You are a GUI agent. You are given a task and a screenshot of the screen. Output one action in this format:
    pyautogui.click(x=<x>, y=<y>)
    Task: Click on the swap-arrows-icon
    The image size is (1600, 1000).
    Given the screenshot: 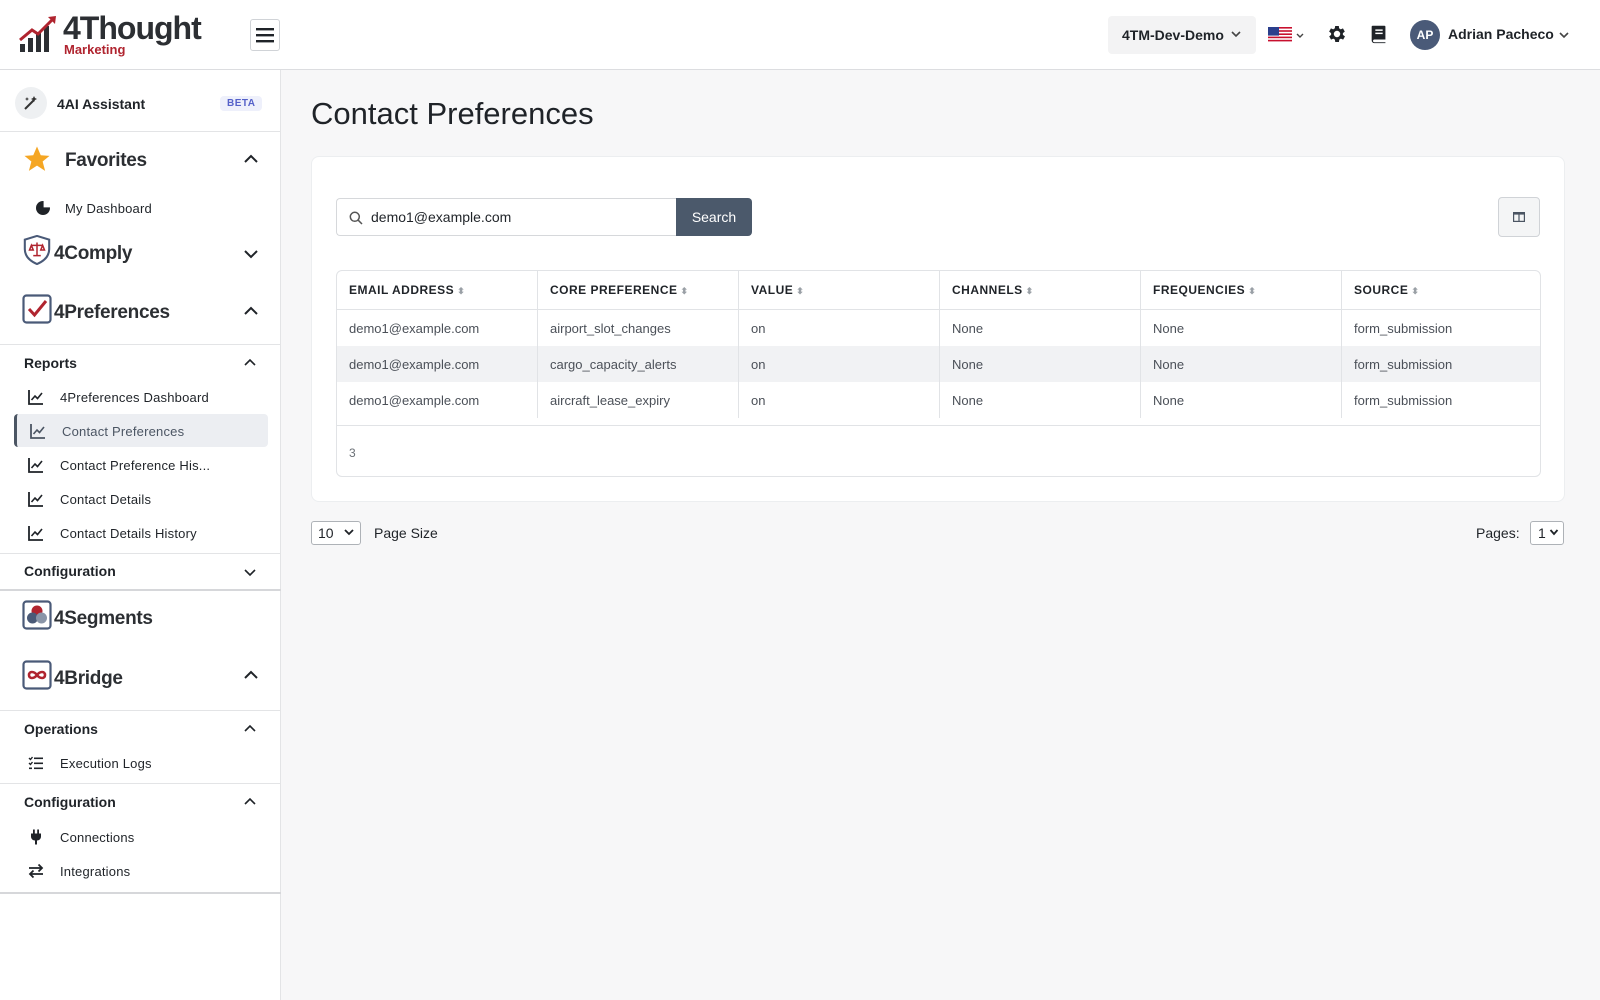 What is the action you would take?
    pyautogui.click(x=36, y=871)
    